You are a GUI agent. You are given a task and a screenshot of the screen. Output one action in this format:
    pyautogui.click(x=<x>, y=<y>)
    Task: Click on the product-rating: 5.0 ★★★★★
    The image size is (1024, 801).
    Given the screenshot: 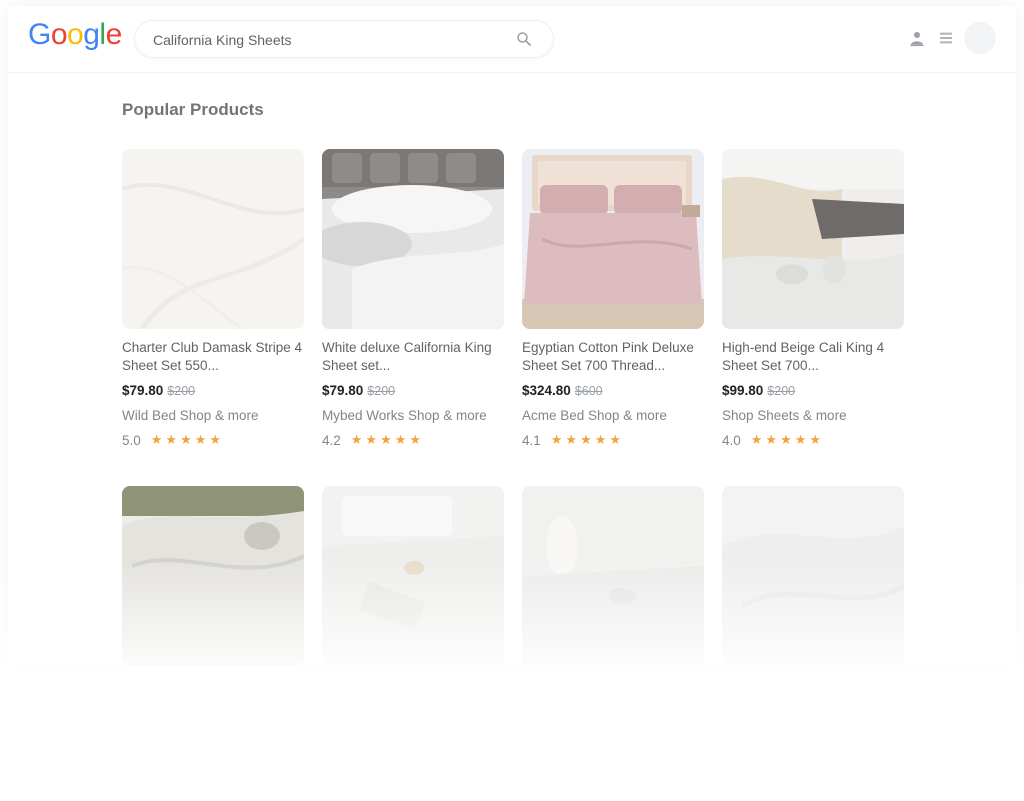 What is the action you would take?
    pyautogui.click(x=213, y=440)
    